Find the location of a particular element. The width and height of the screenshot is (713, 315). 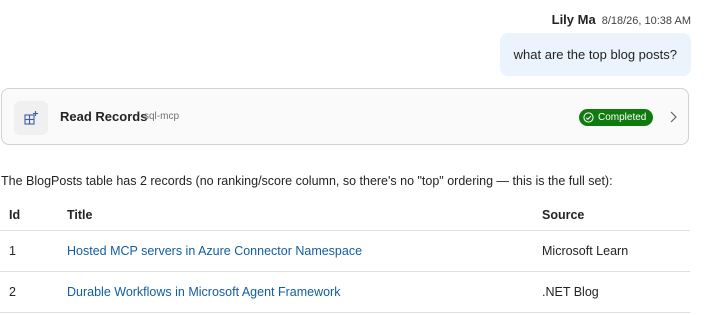

user-message-bubble: what are the top blog posts? is located at coordinates (595, 54).